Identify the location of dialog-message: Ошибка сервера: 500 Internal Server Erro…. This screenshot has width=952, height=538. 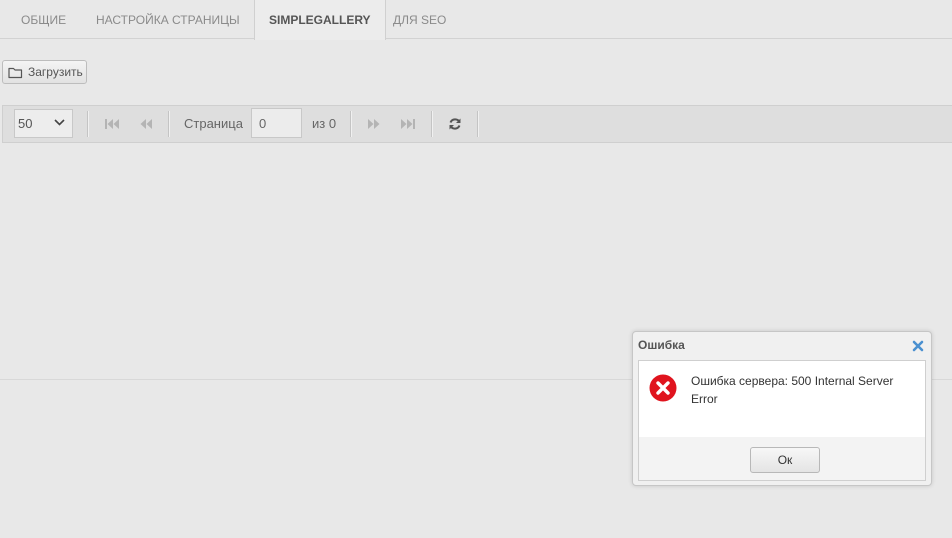
(792, 390).